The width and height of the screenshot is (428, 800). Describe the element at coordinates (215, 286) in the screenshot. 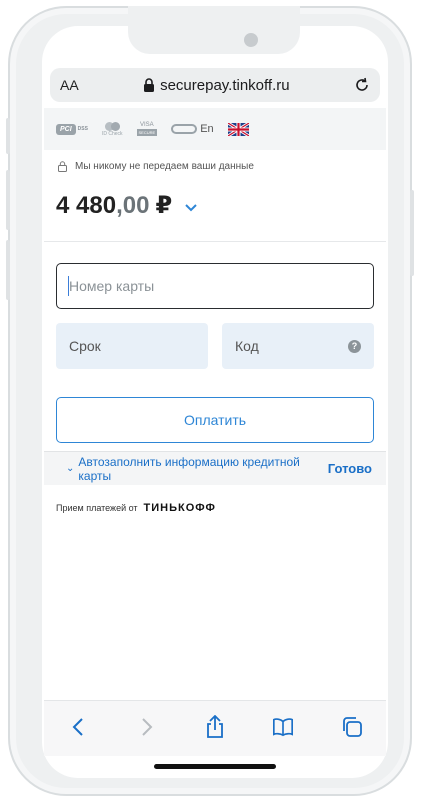

I see `card-number-input` at that location.